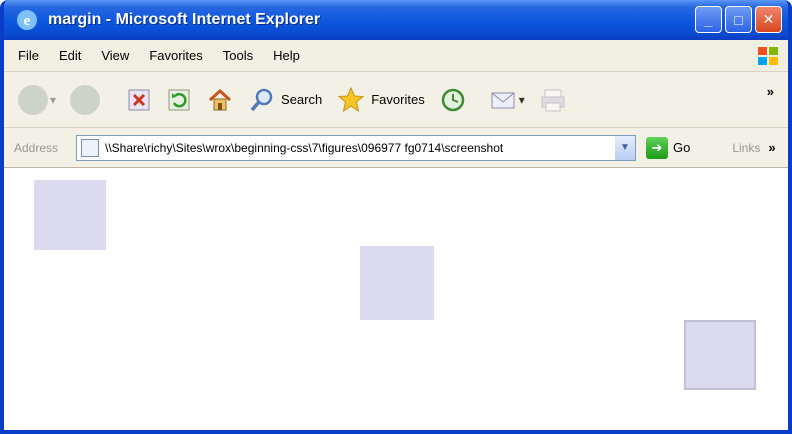 Image resolution: width=792 pixels, height=434 pixels. Describe the element at coordinates (70, 55) in the screenshot. I see `menu-edit: Edit` at that location.